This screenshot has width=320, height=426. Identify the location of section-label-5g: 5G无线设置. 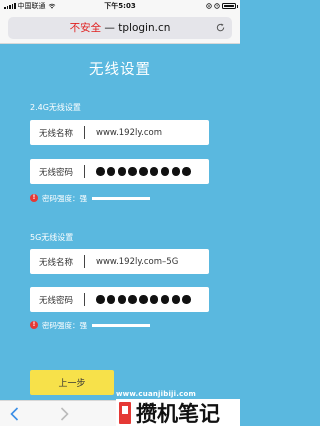
(52, 237).